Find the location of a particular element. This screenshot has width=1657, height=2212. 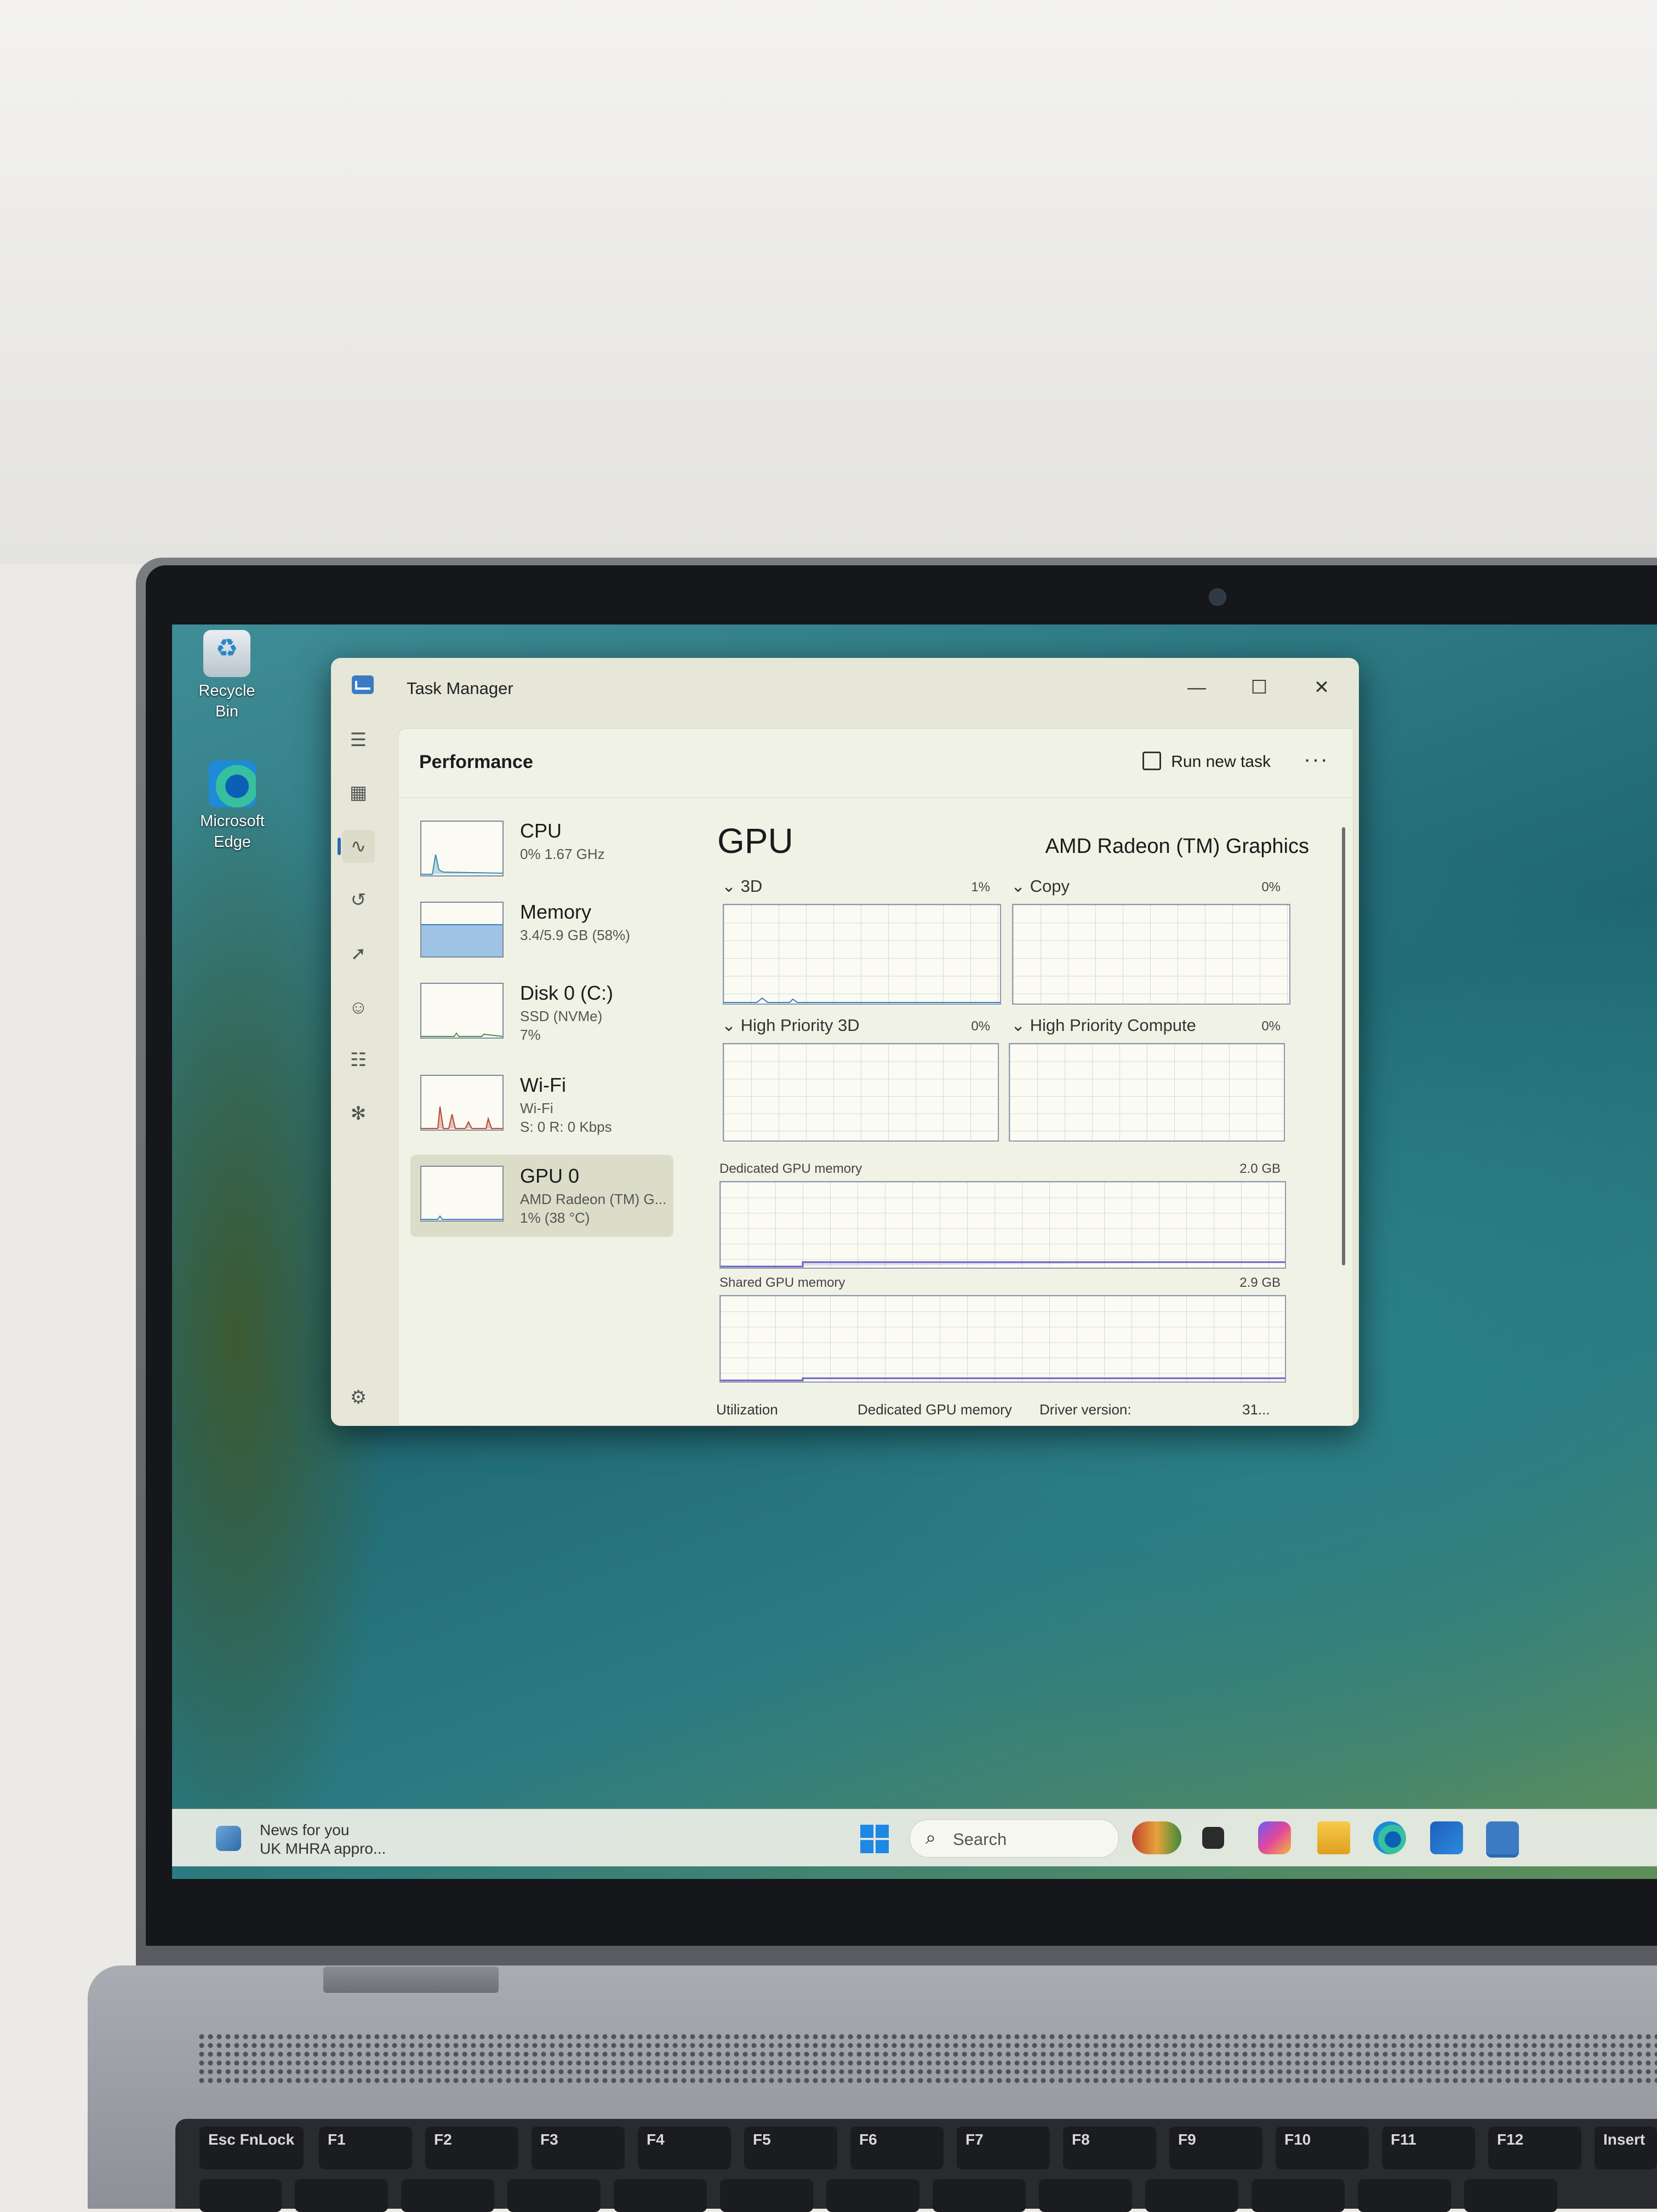

speaker-grille is located at coordinates (927, 2058).